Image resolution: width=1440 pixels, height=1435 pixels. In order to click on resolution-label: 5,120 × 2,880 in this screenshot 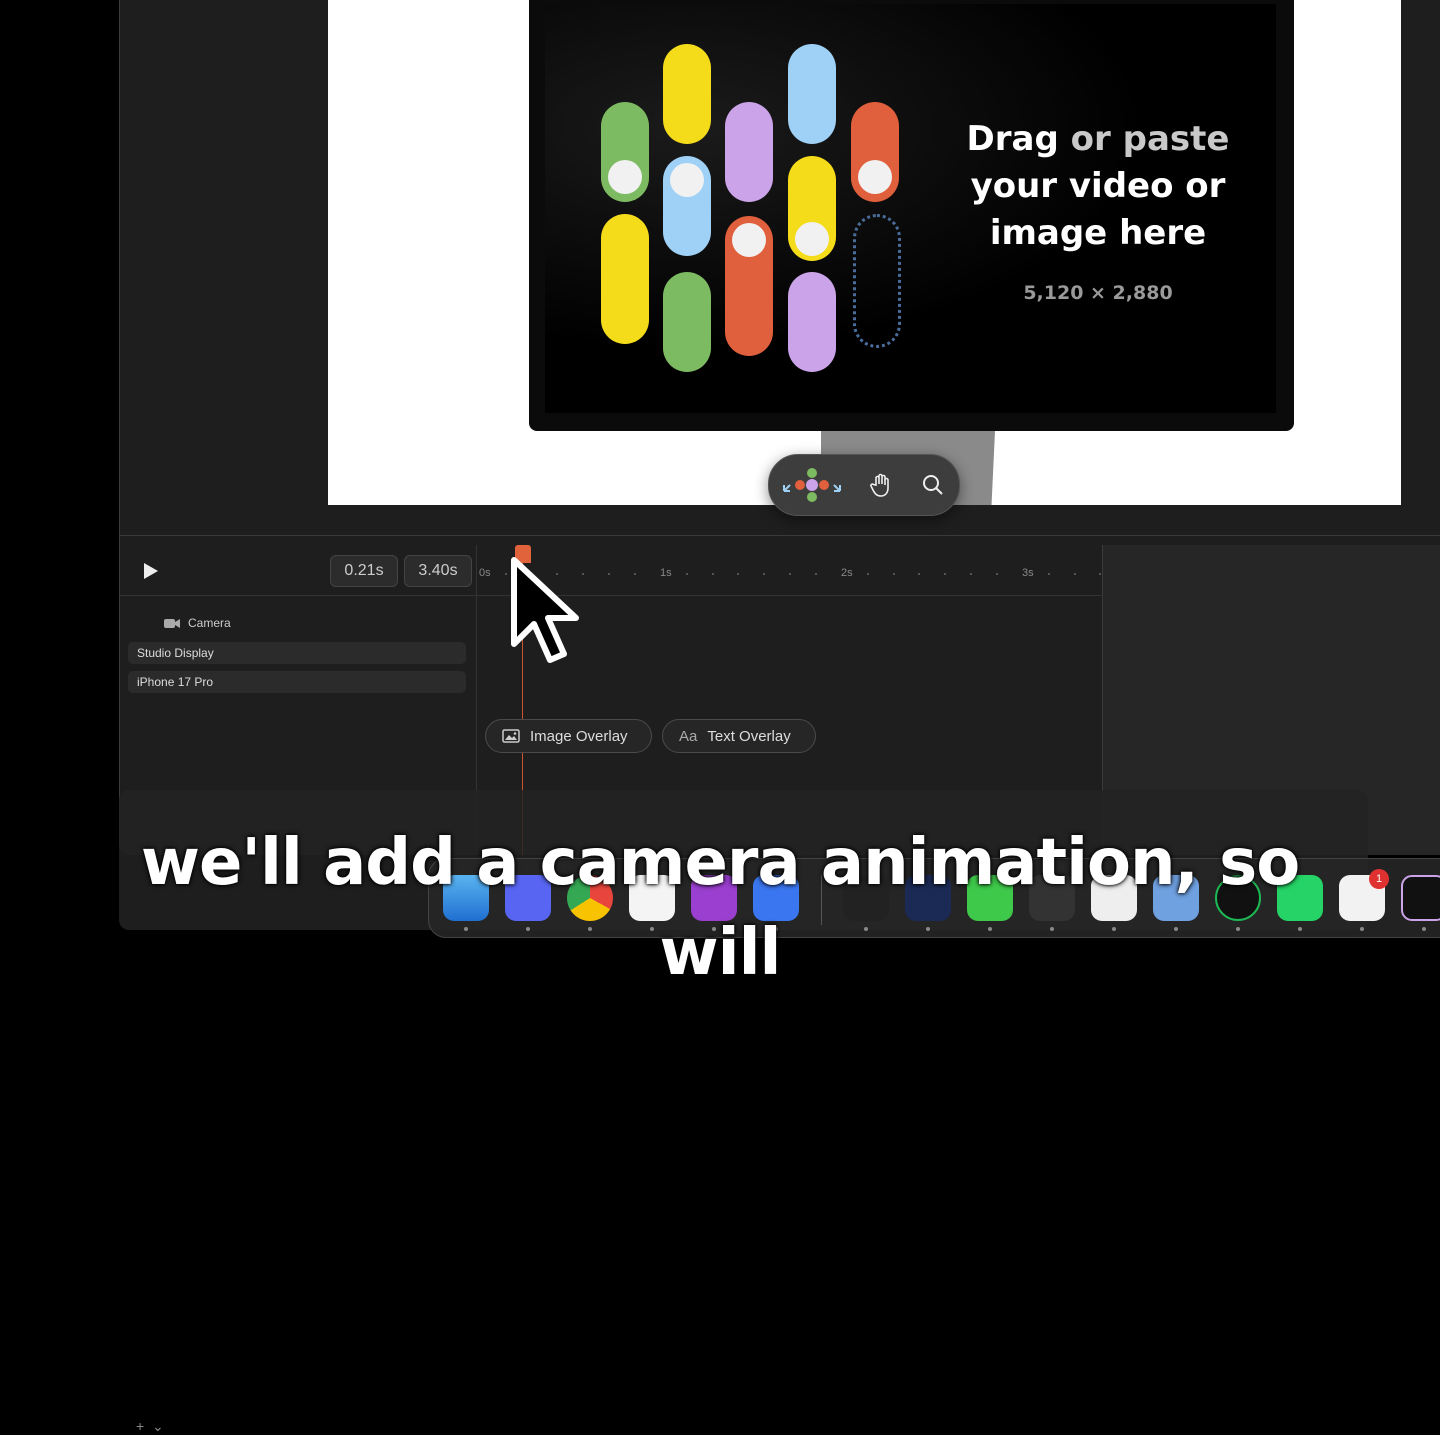, I will do `click(1098, 293)`.